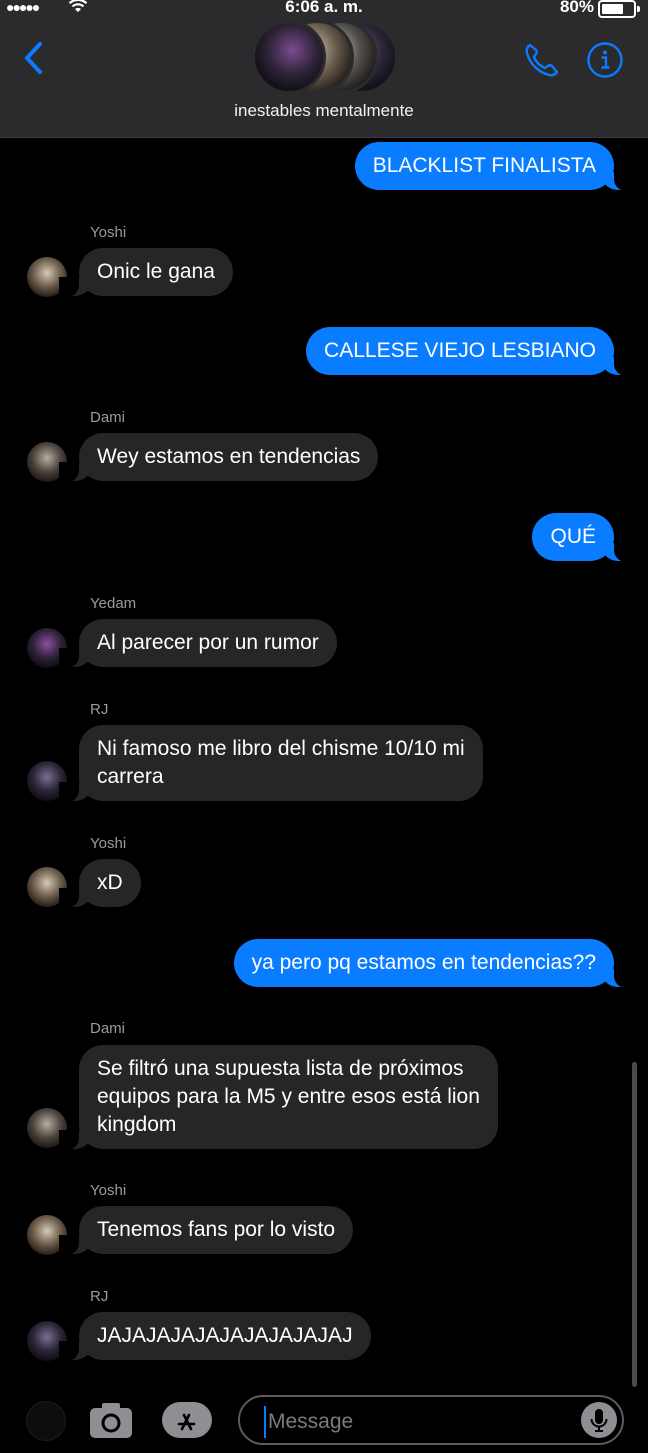  I want to click on message-bubble-incoming: Tenemos fans por lo visto, so click(206, 1230).